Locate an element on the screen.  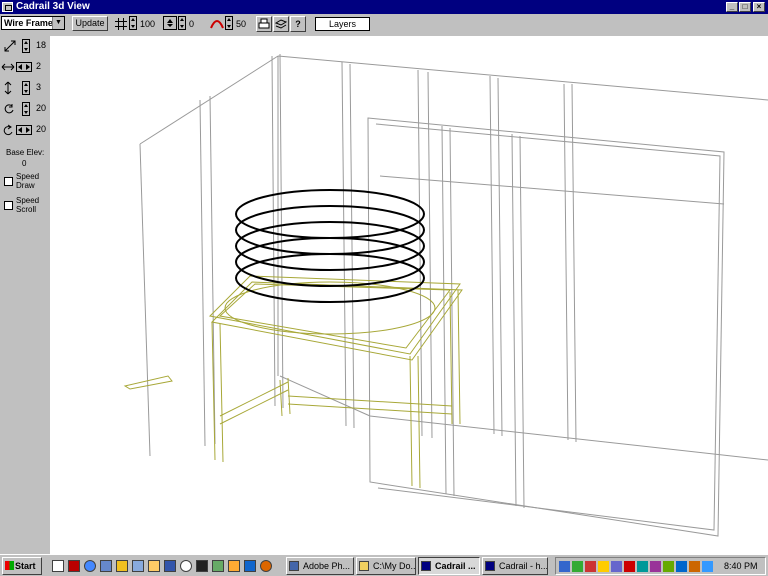
print-button is located at coordinates (264, 24).